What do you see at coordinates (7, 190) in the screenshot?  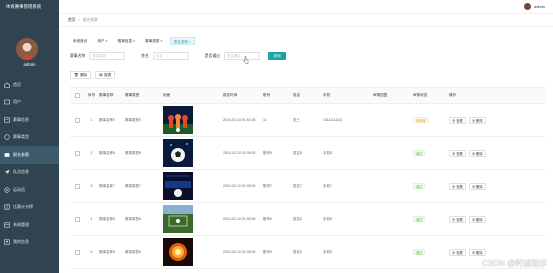 I see `athlete-icon` at bounding box center [7, 190].